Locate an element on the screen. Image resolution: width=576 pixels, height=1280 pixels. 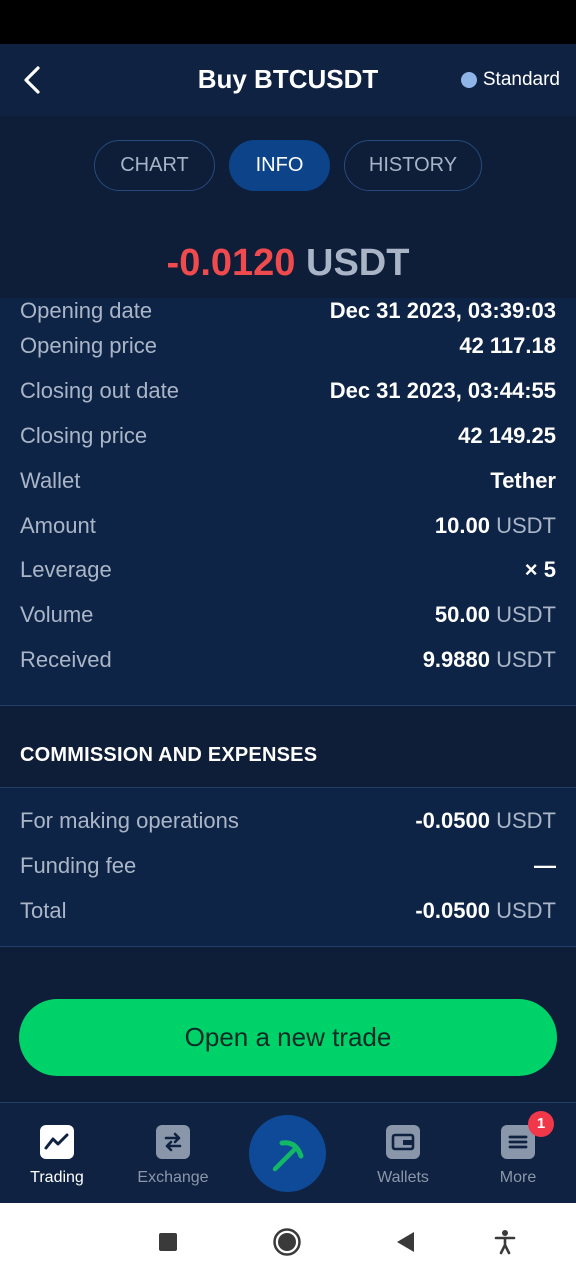
result-value: -0.0120 is located at coordinates (231, 263).